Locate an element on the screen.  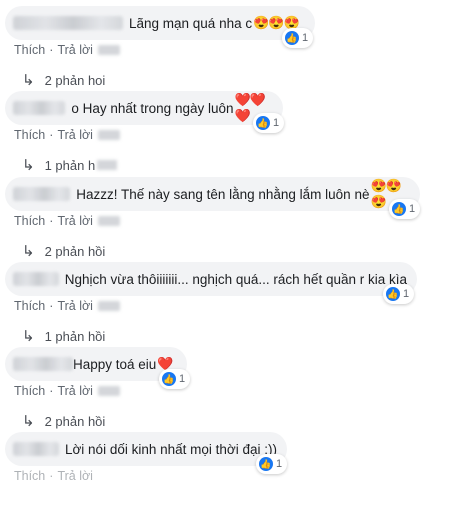
comment-bubble: Lãng mạn quá nha c 😍😍😍 is located at coordinates (160, 23).